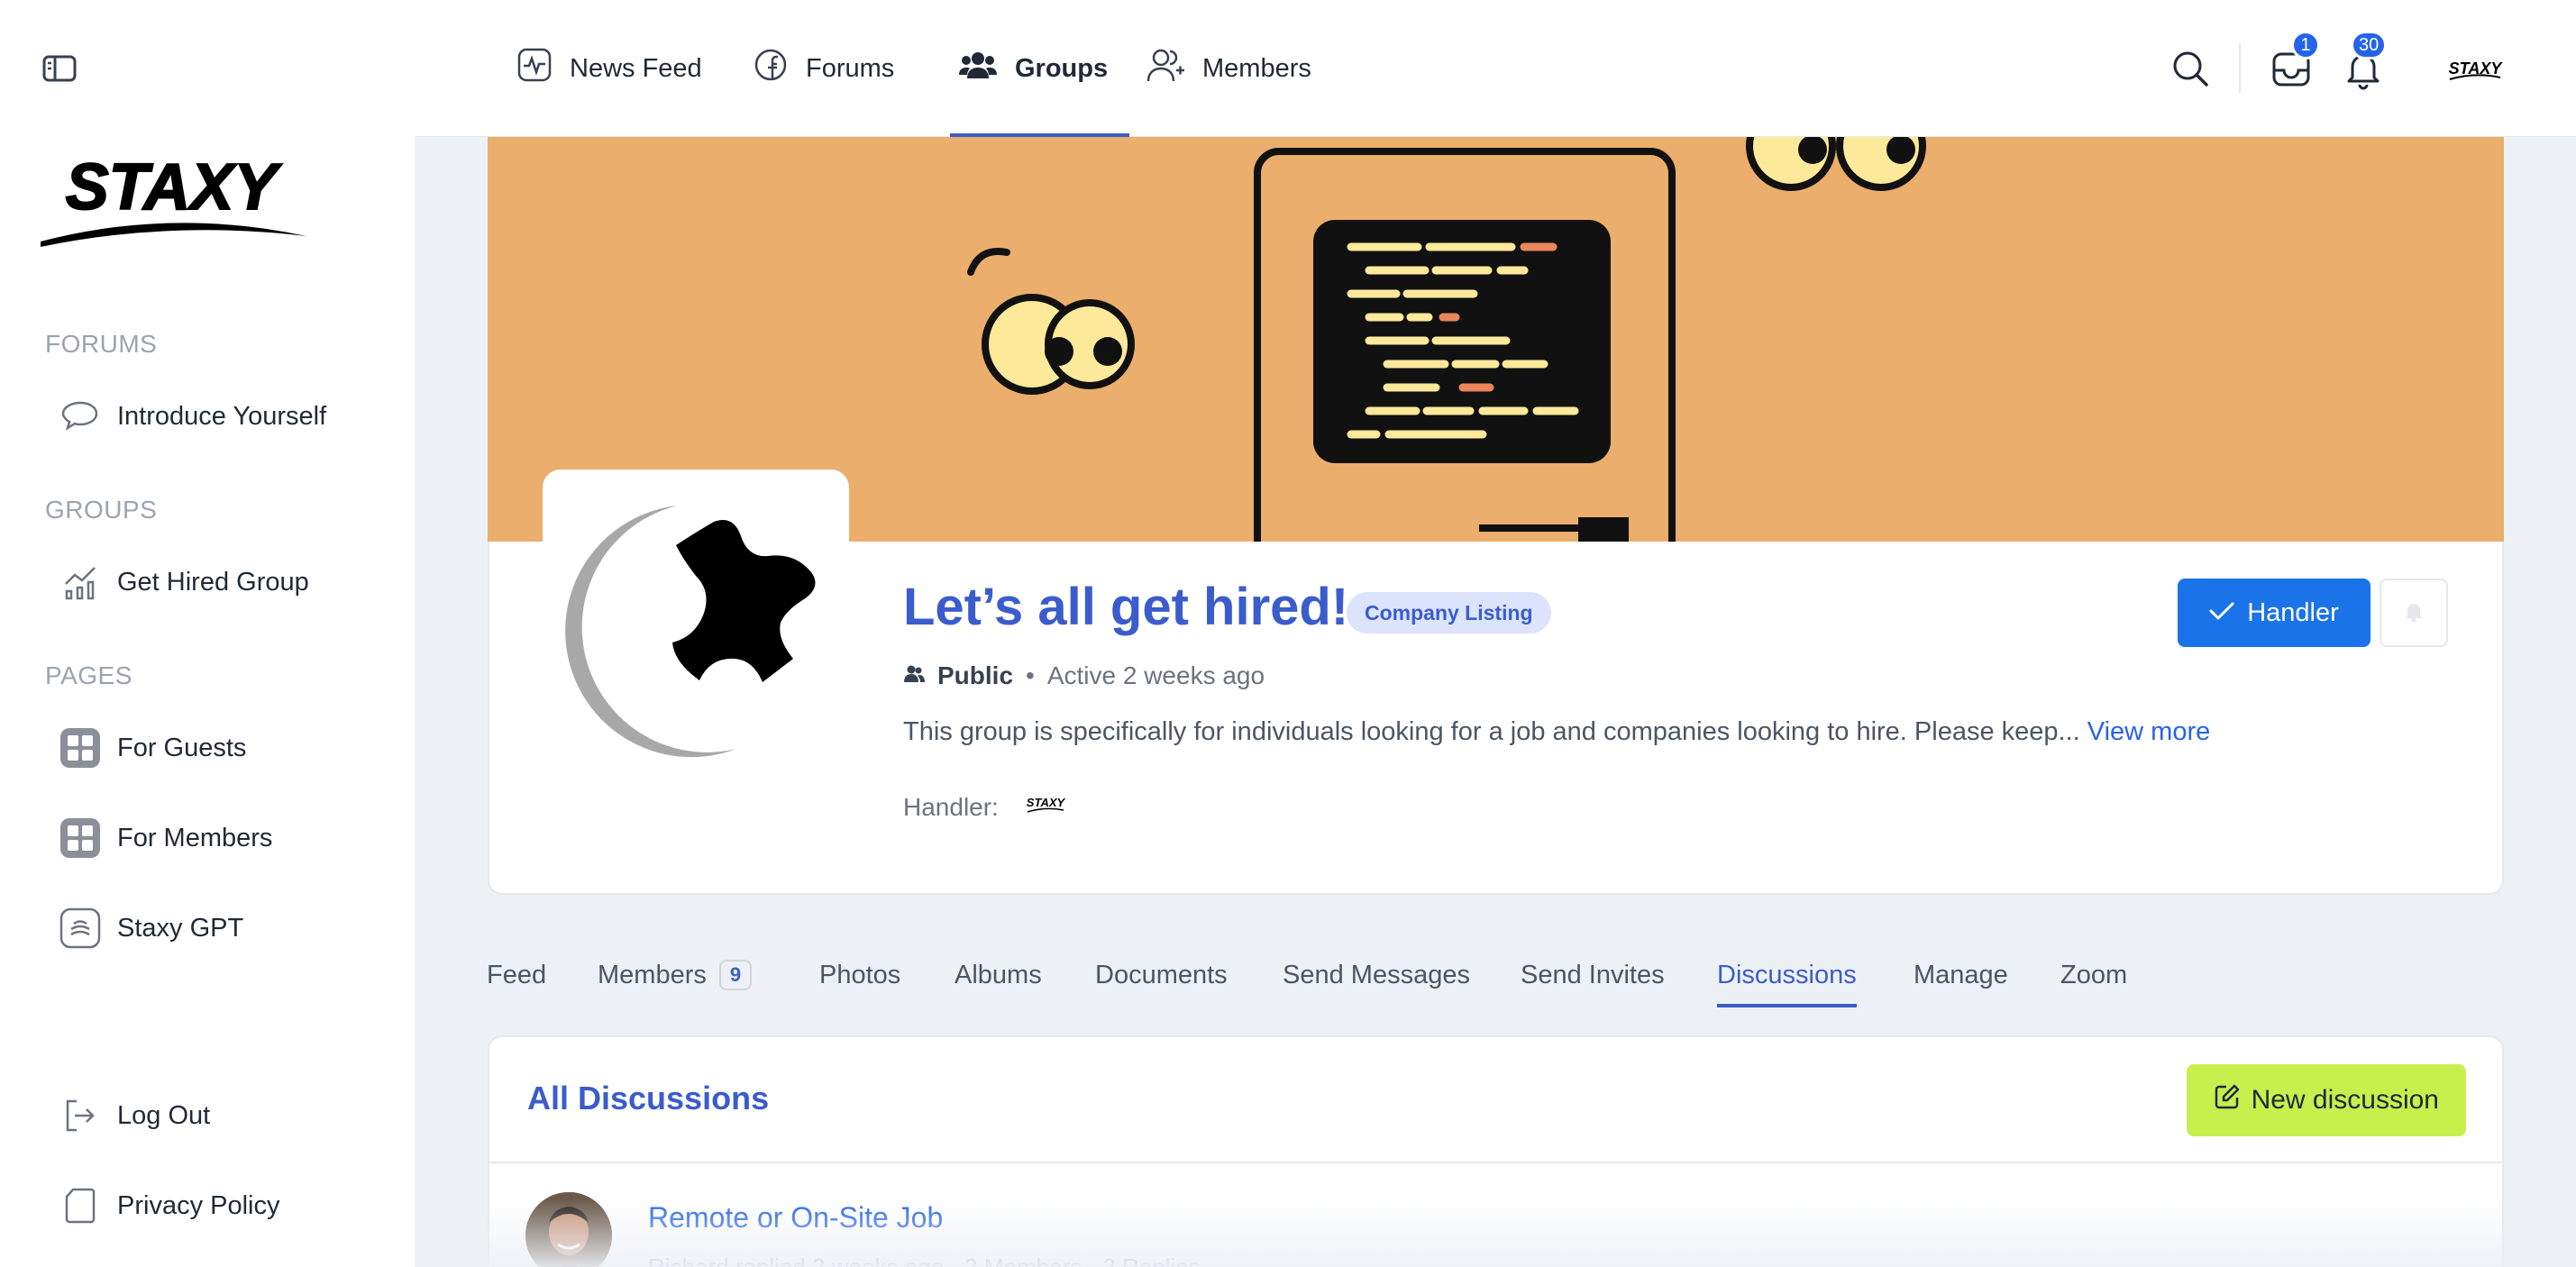 The height and width of the screenshot is (1267, 2576). I want to click on sidebar-item-label: For Guests, so click(182, 747).